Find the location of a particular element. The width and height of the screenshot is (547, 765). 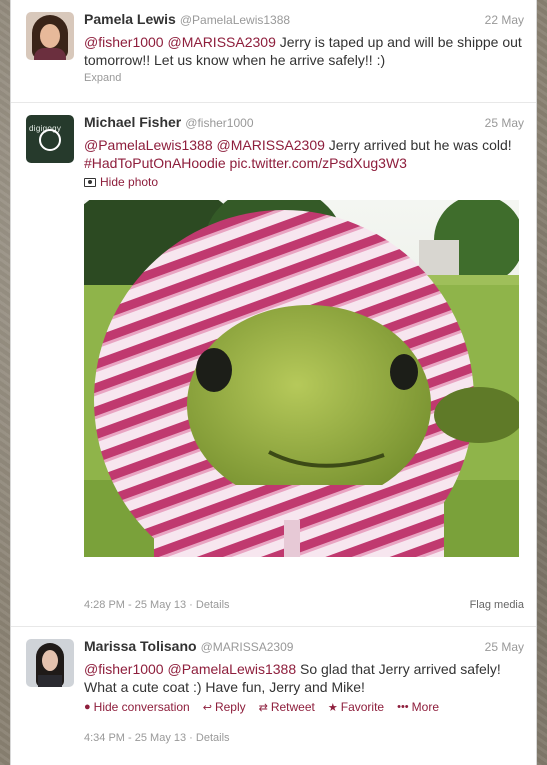

avatar: digigogy is located at coordinates (50, 139).